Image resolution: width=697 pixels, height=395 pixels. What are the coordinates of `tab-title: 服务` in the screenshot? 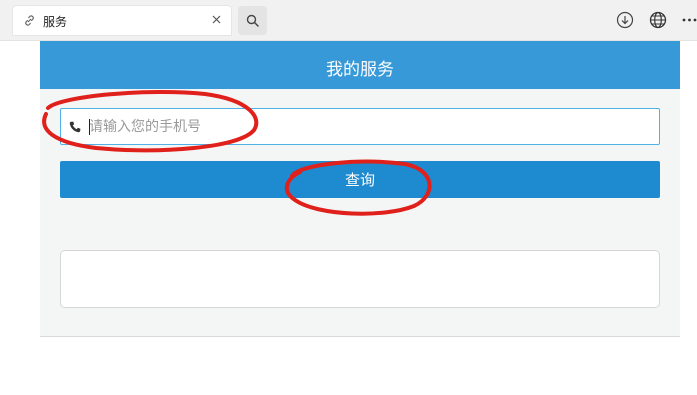 It's located at (55, 22).